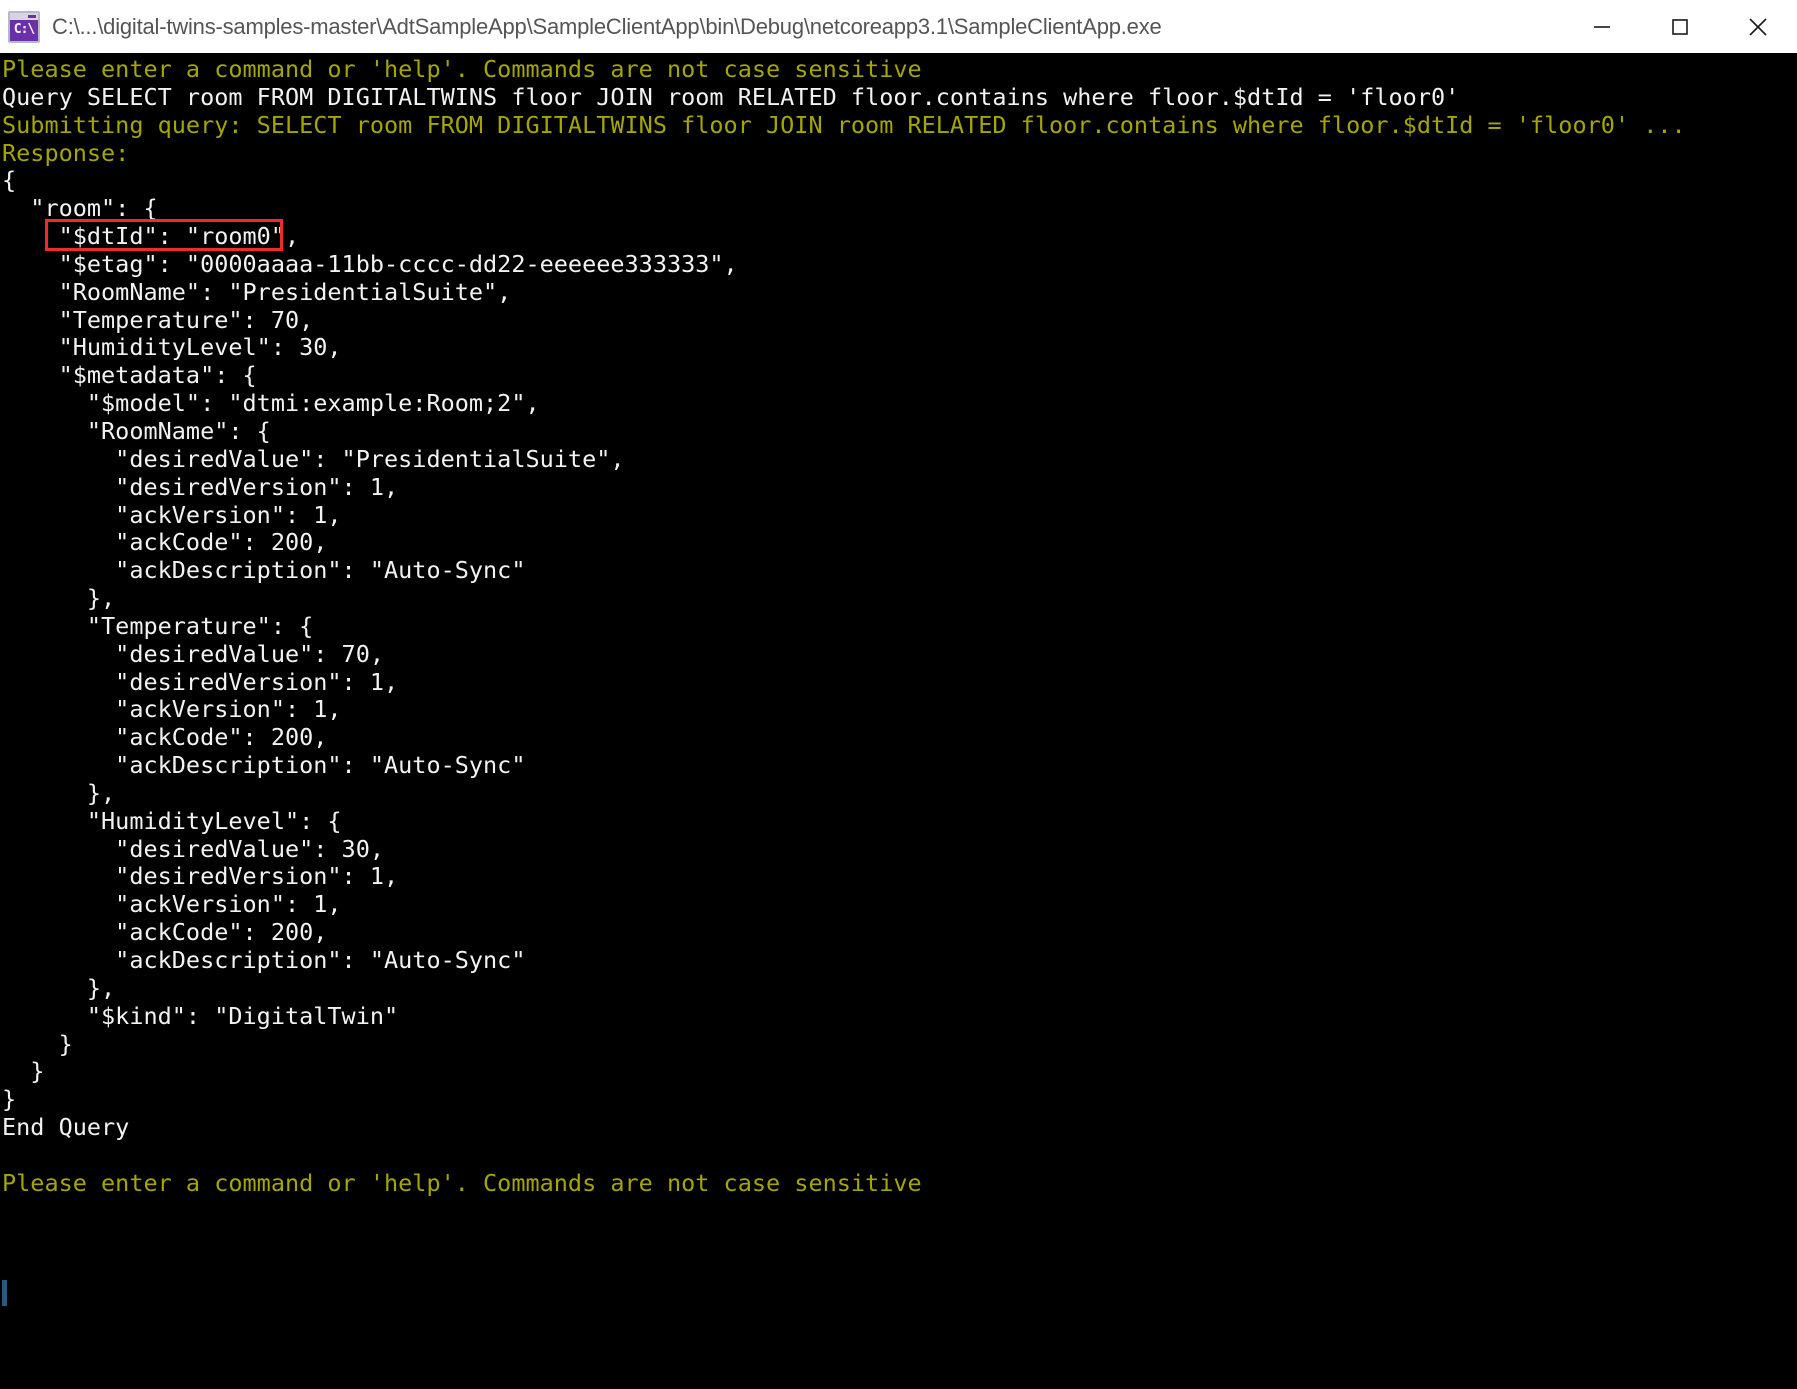 The image size is (1797, 1389). I want to click on console-line: "desiredValue": 70,, so click(193, 653).